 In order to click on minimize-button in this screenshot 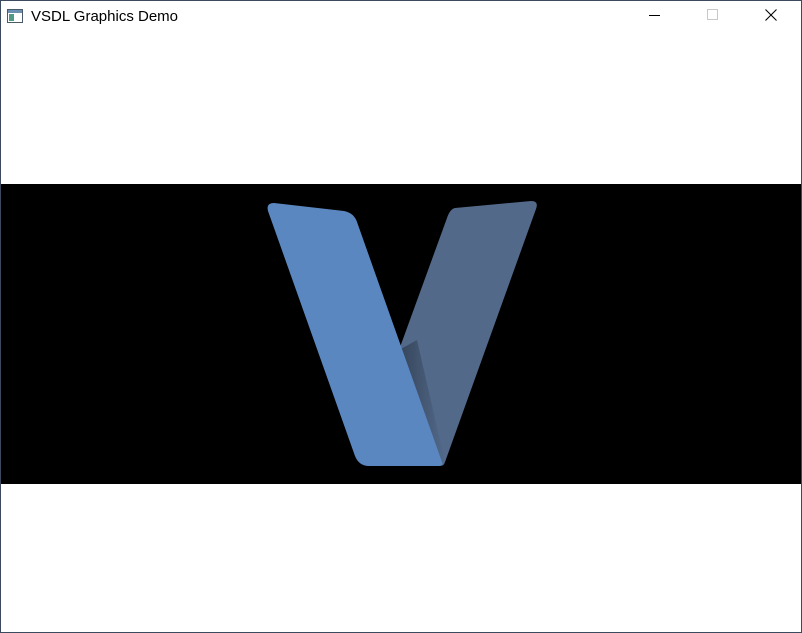, I will do `click(655, 16)`.